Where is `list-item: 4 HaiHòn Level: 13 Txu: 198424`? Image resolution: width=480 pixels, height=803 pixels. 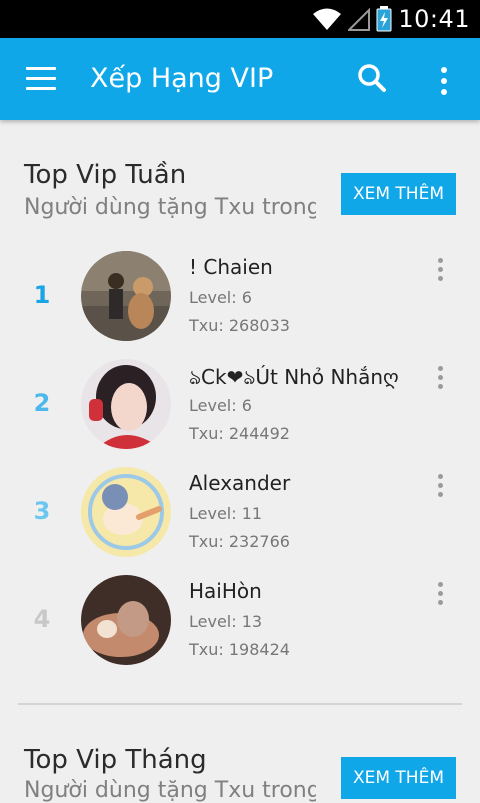 list-item: 4 HaiHòn Level: 13 Txu: 198424 is located at coordinates (240, 629).